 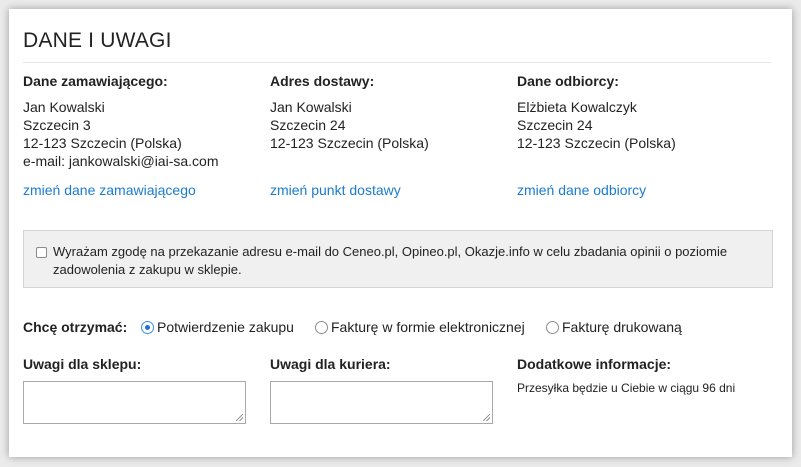 What do you see at coordinates (626, 388) in the screenshot?
I see `delivery-time-info: Przesyłka będzie u Ciebie w ciągu 96 dni` at bounding box center [626, 388].